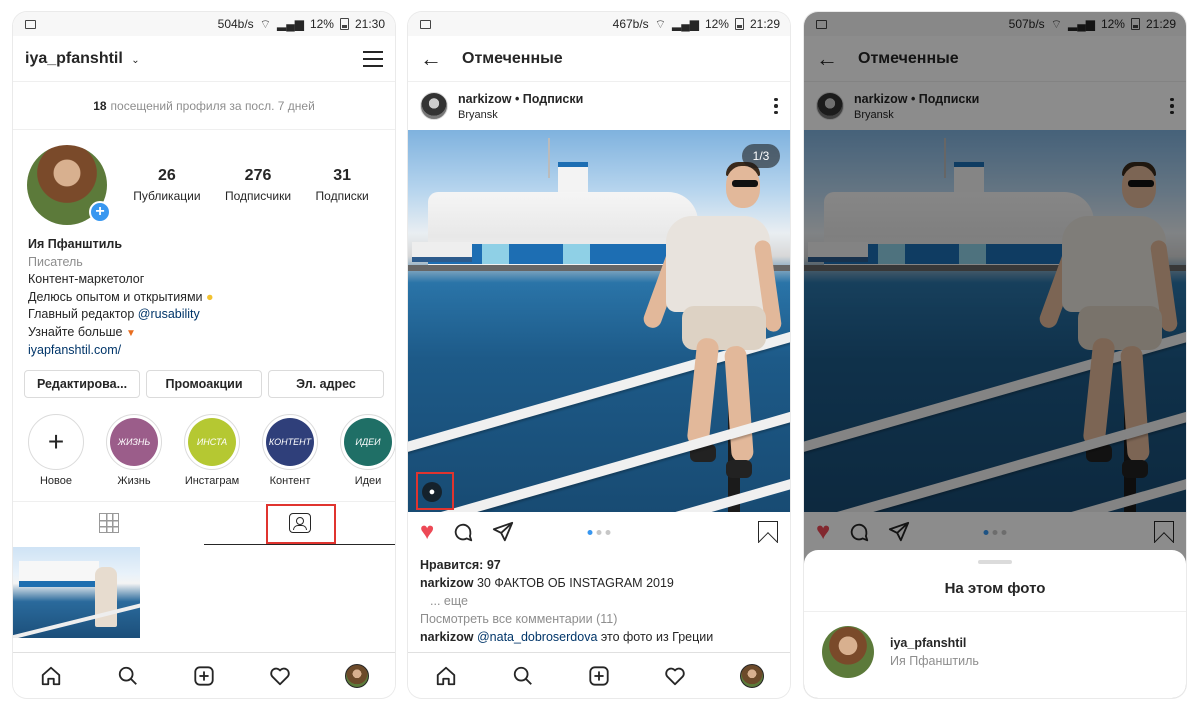 The width and height of the screenshot is (1200, 711). What do you see at coordinates (82, 59) in the screenshot?
I see `account-switcher: iya_pfanshtil ⌄` at bounding box center [82, 59].